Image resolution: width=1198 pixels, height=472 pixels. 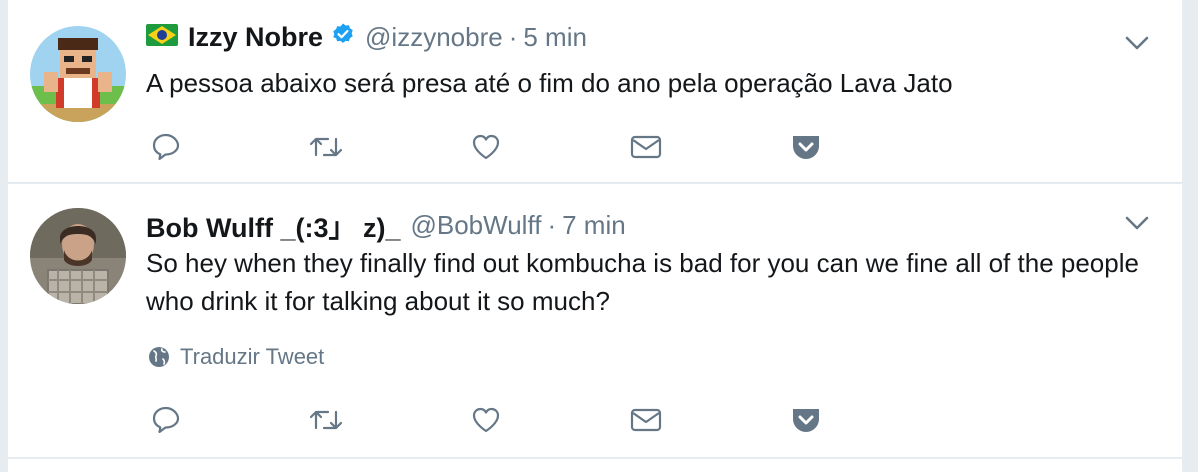 I want to click on globe-icon, so click(x=159, y=357).